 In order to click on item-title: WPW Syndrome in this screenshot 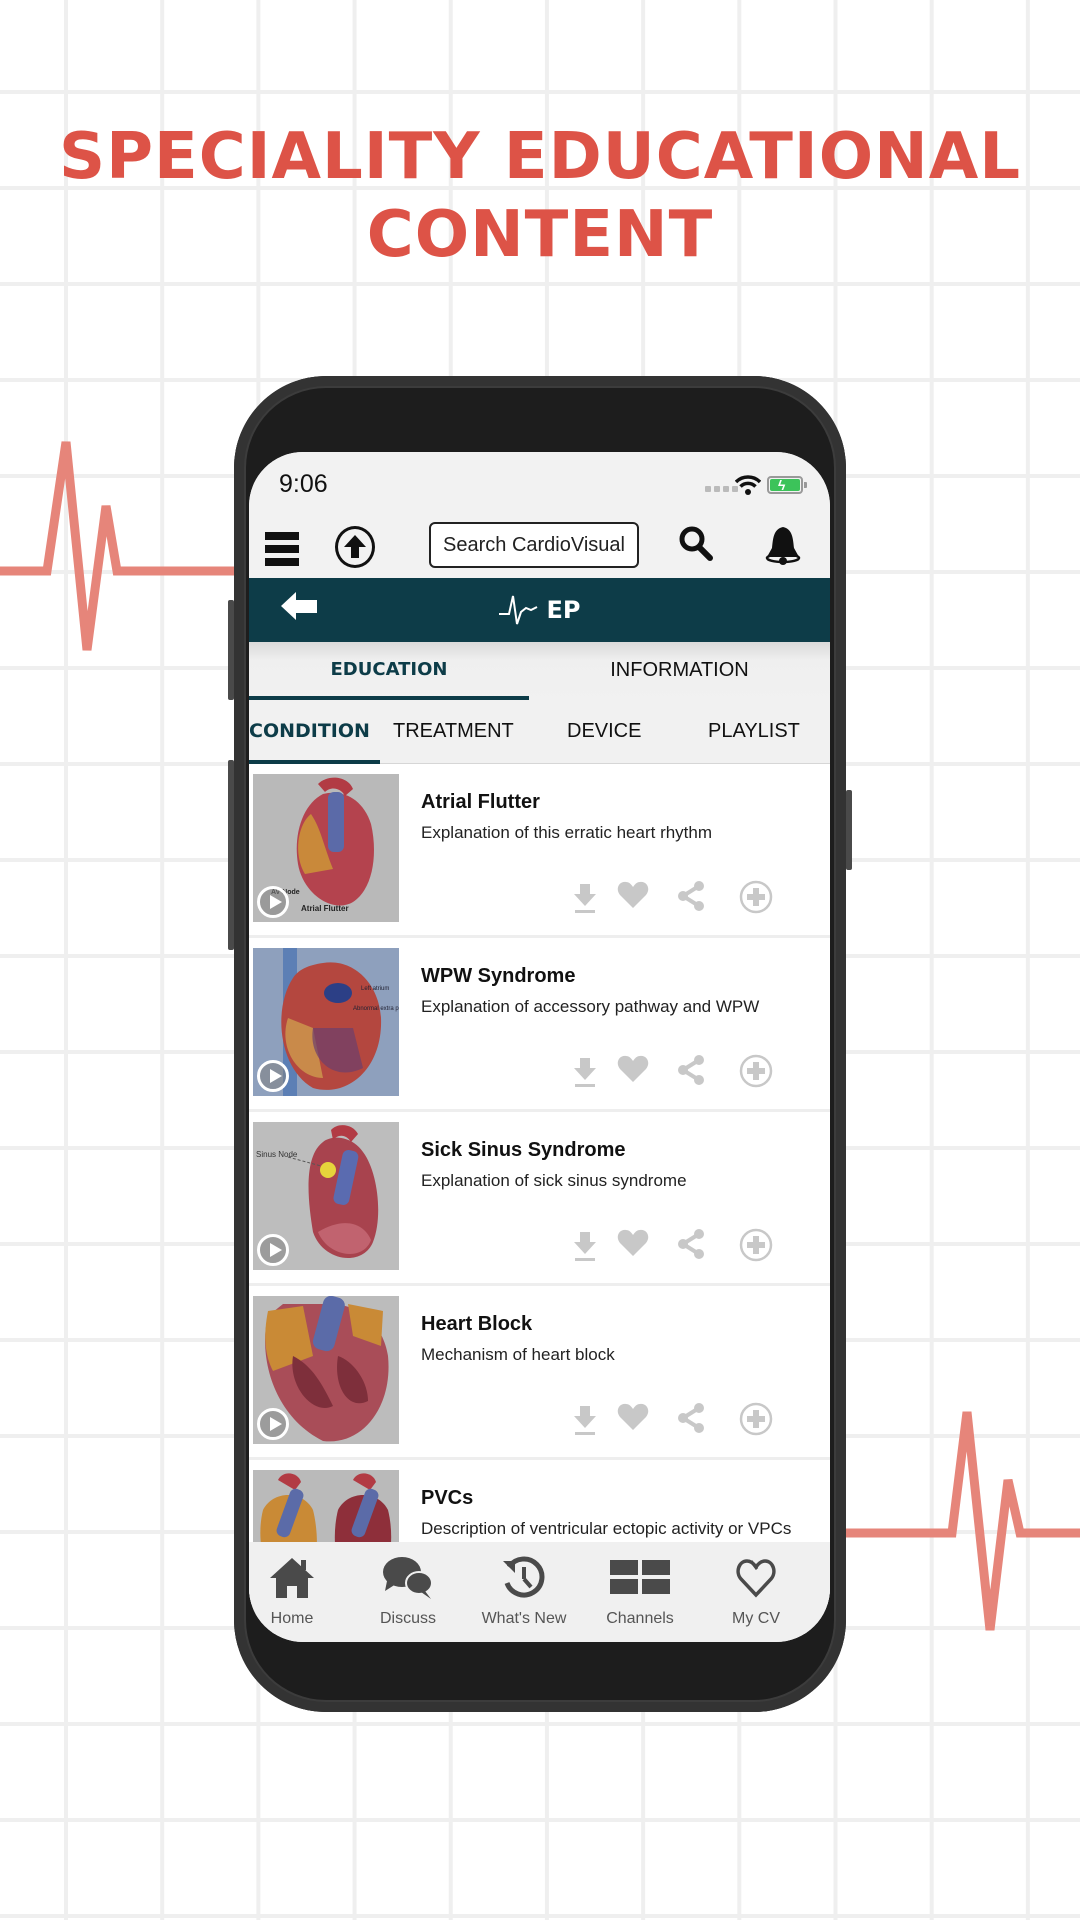, I will do `click(498, 976)`.